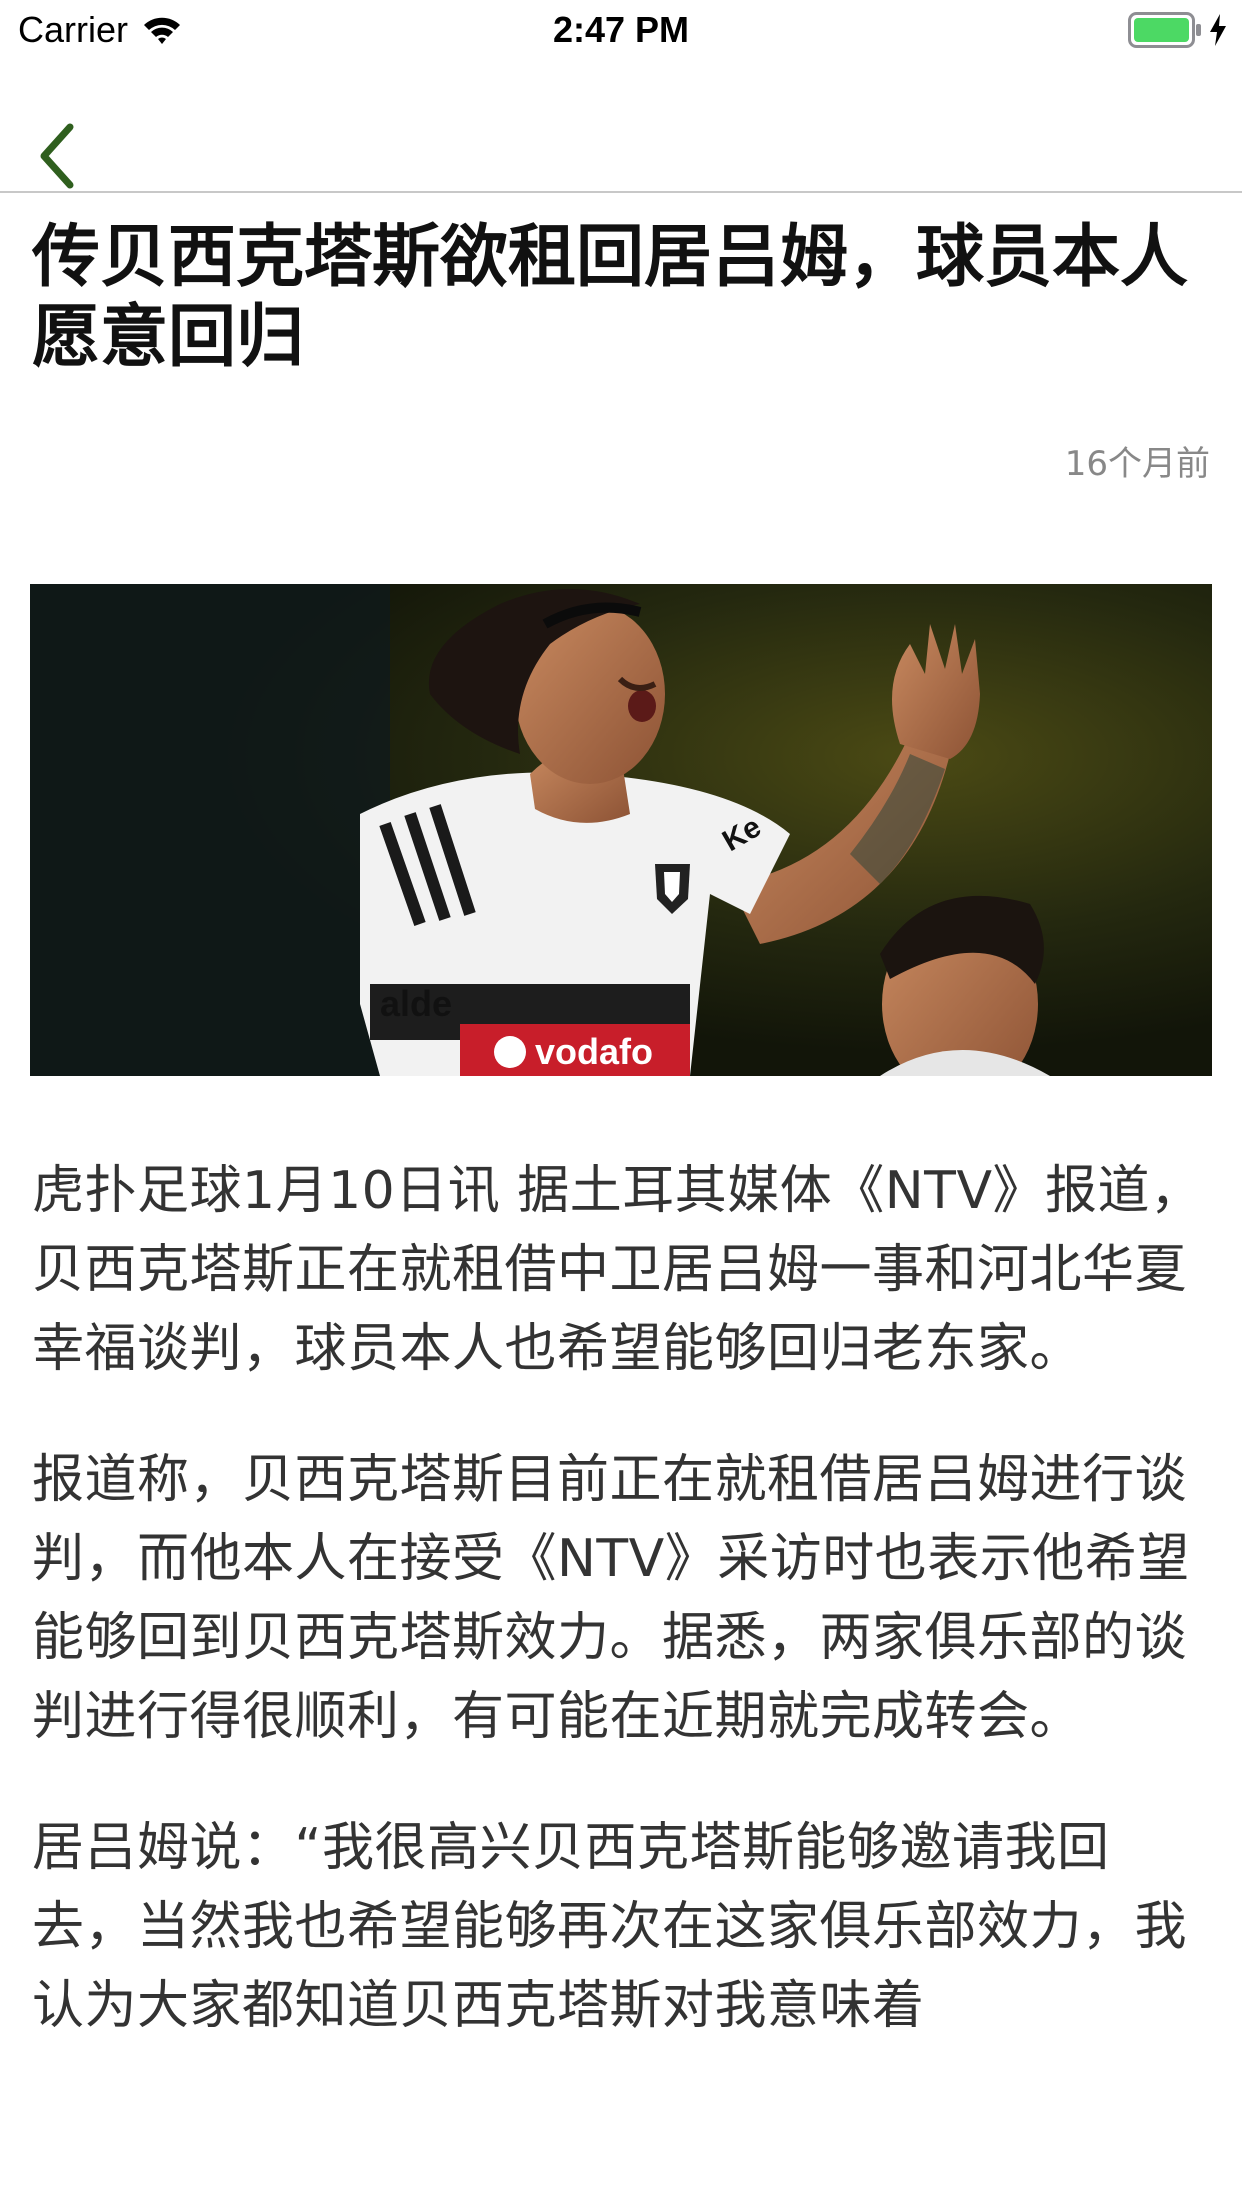  What do you see at coordinates (594, 1051) in the screenshot?
I see `jersey-vodafone-text: vodafo` at bounding box center [594, 1051].